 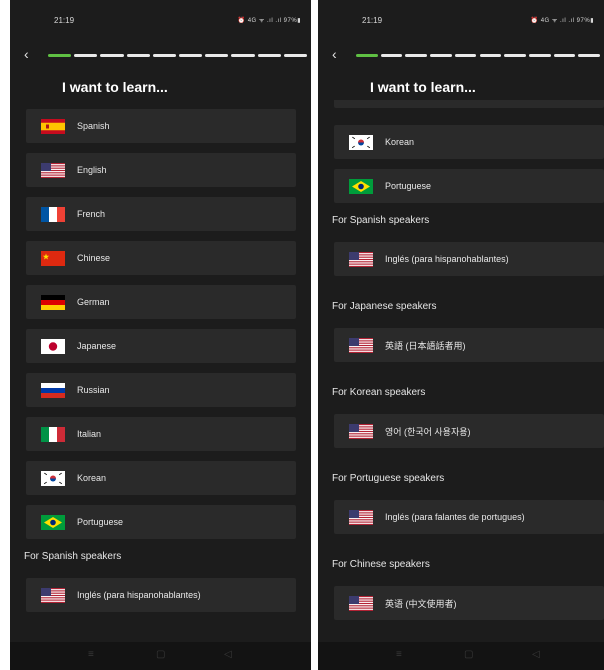 I want to click on language-option-usa: 英語 (日本語話者用), so click(x=469, y=345).